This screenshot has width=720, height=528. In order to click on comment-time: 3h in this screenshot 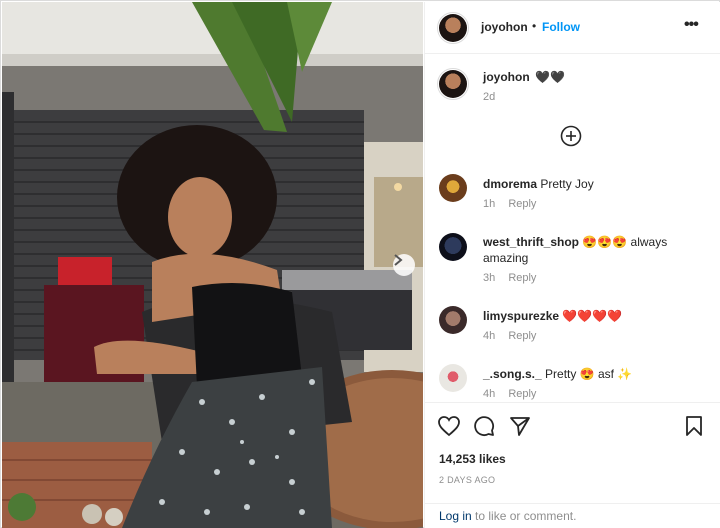, I will do `click(489, 278)`.